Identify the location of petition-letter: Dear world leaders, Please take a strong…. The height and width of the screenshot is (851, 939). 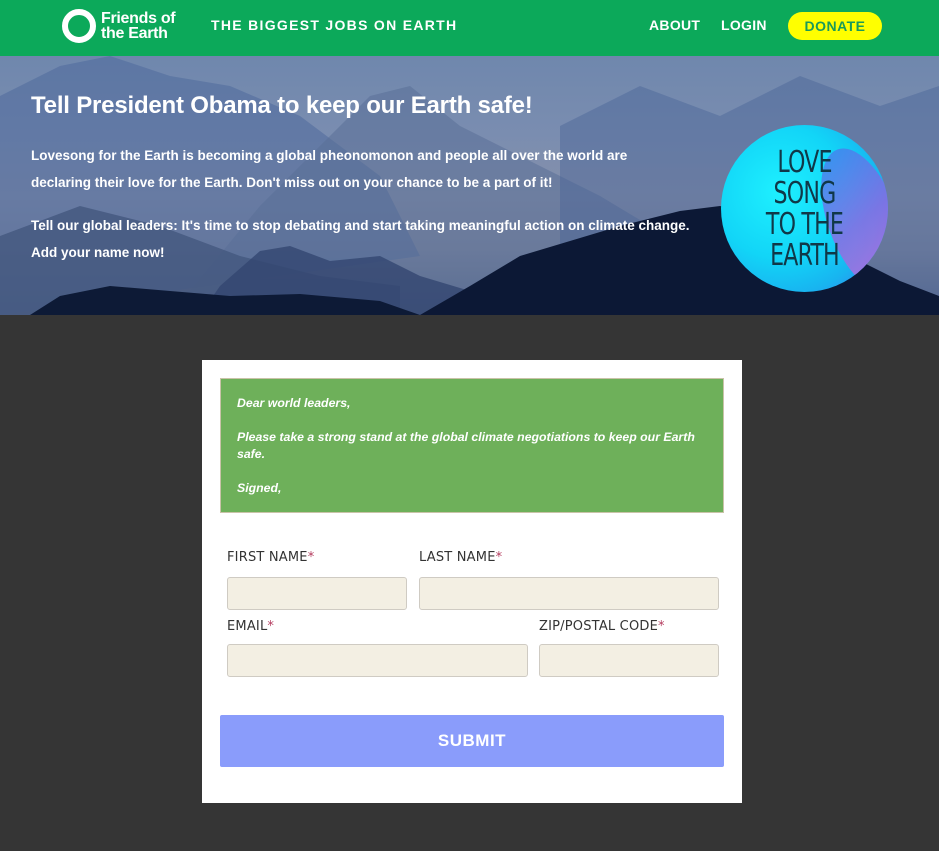
(472, 445).